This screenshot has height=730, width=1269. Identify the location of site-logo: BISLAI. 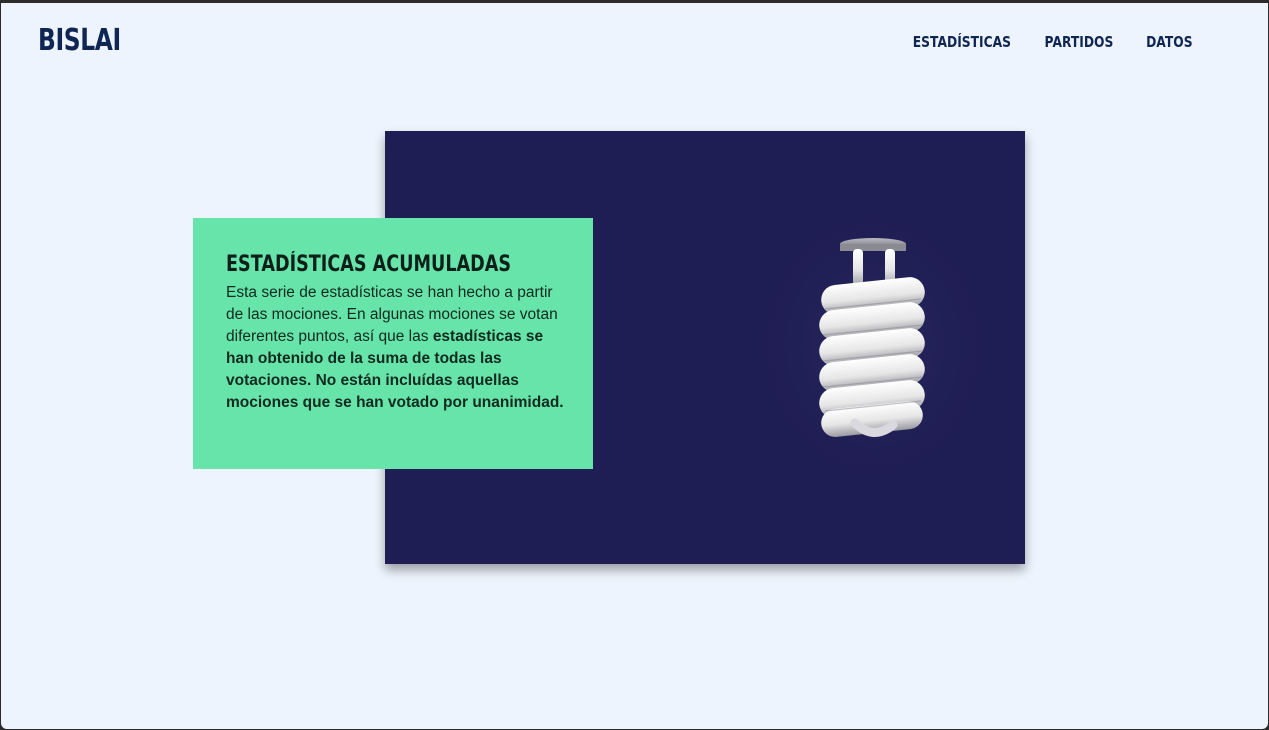
(79, 40).